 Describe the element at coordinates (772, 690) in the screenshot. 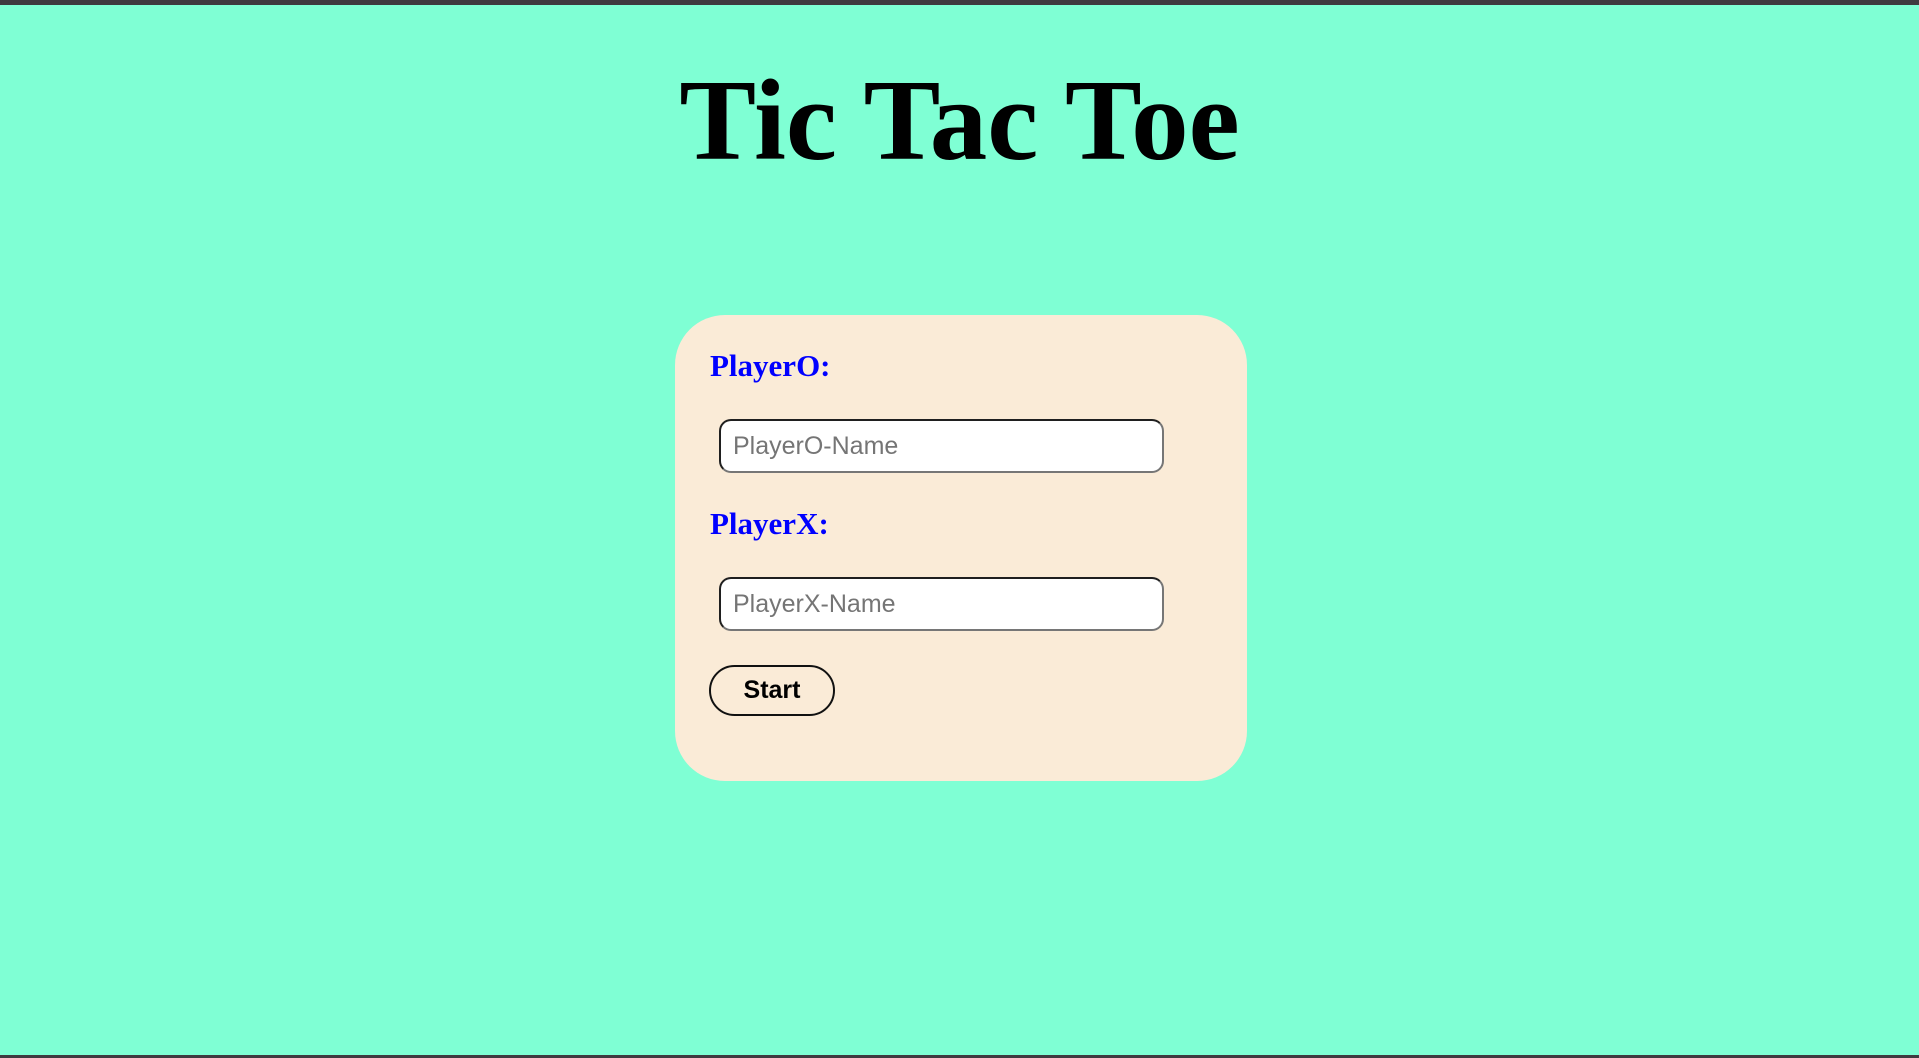

I see `start-button: Start` at that location.